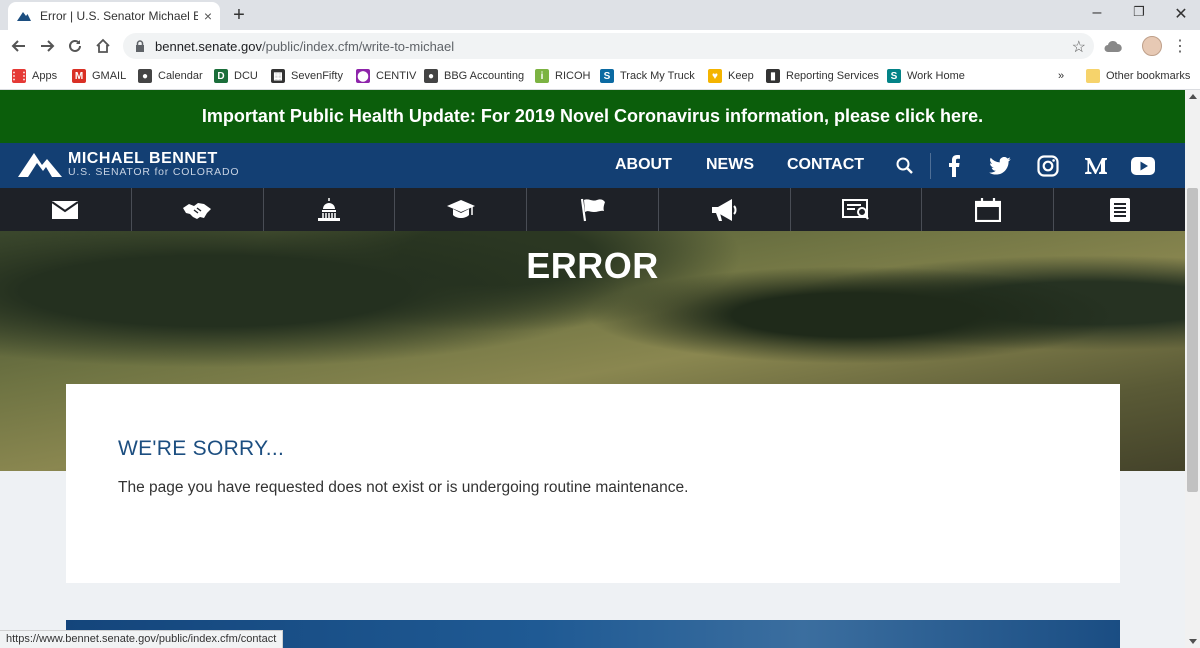 The height and width of the screenshot is (648, 1200). What do you see at coordinates (19, 46) in the screenshot?
I see `back-button` at bounding box center [19, 46].